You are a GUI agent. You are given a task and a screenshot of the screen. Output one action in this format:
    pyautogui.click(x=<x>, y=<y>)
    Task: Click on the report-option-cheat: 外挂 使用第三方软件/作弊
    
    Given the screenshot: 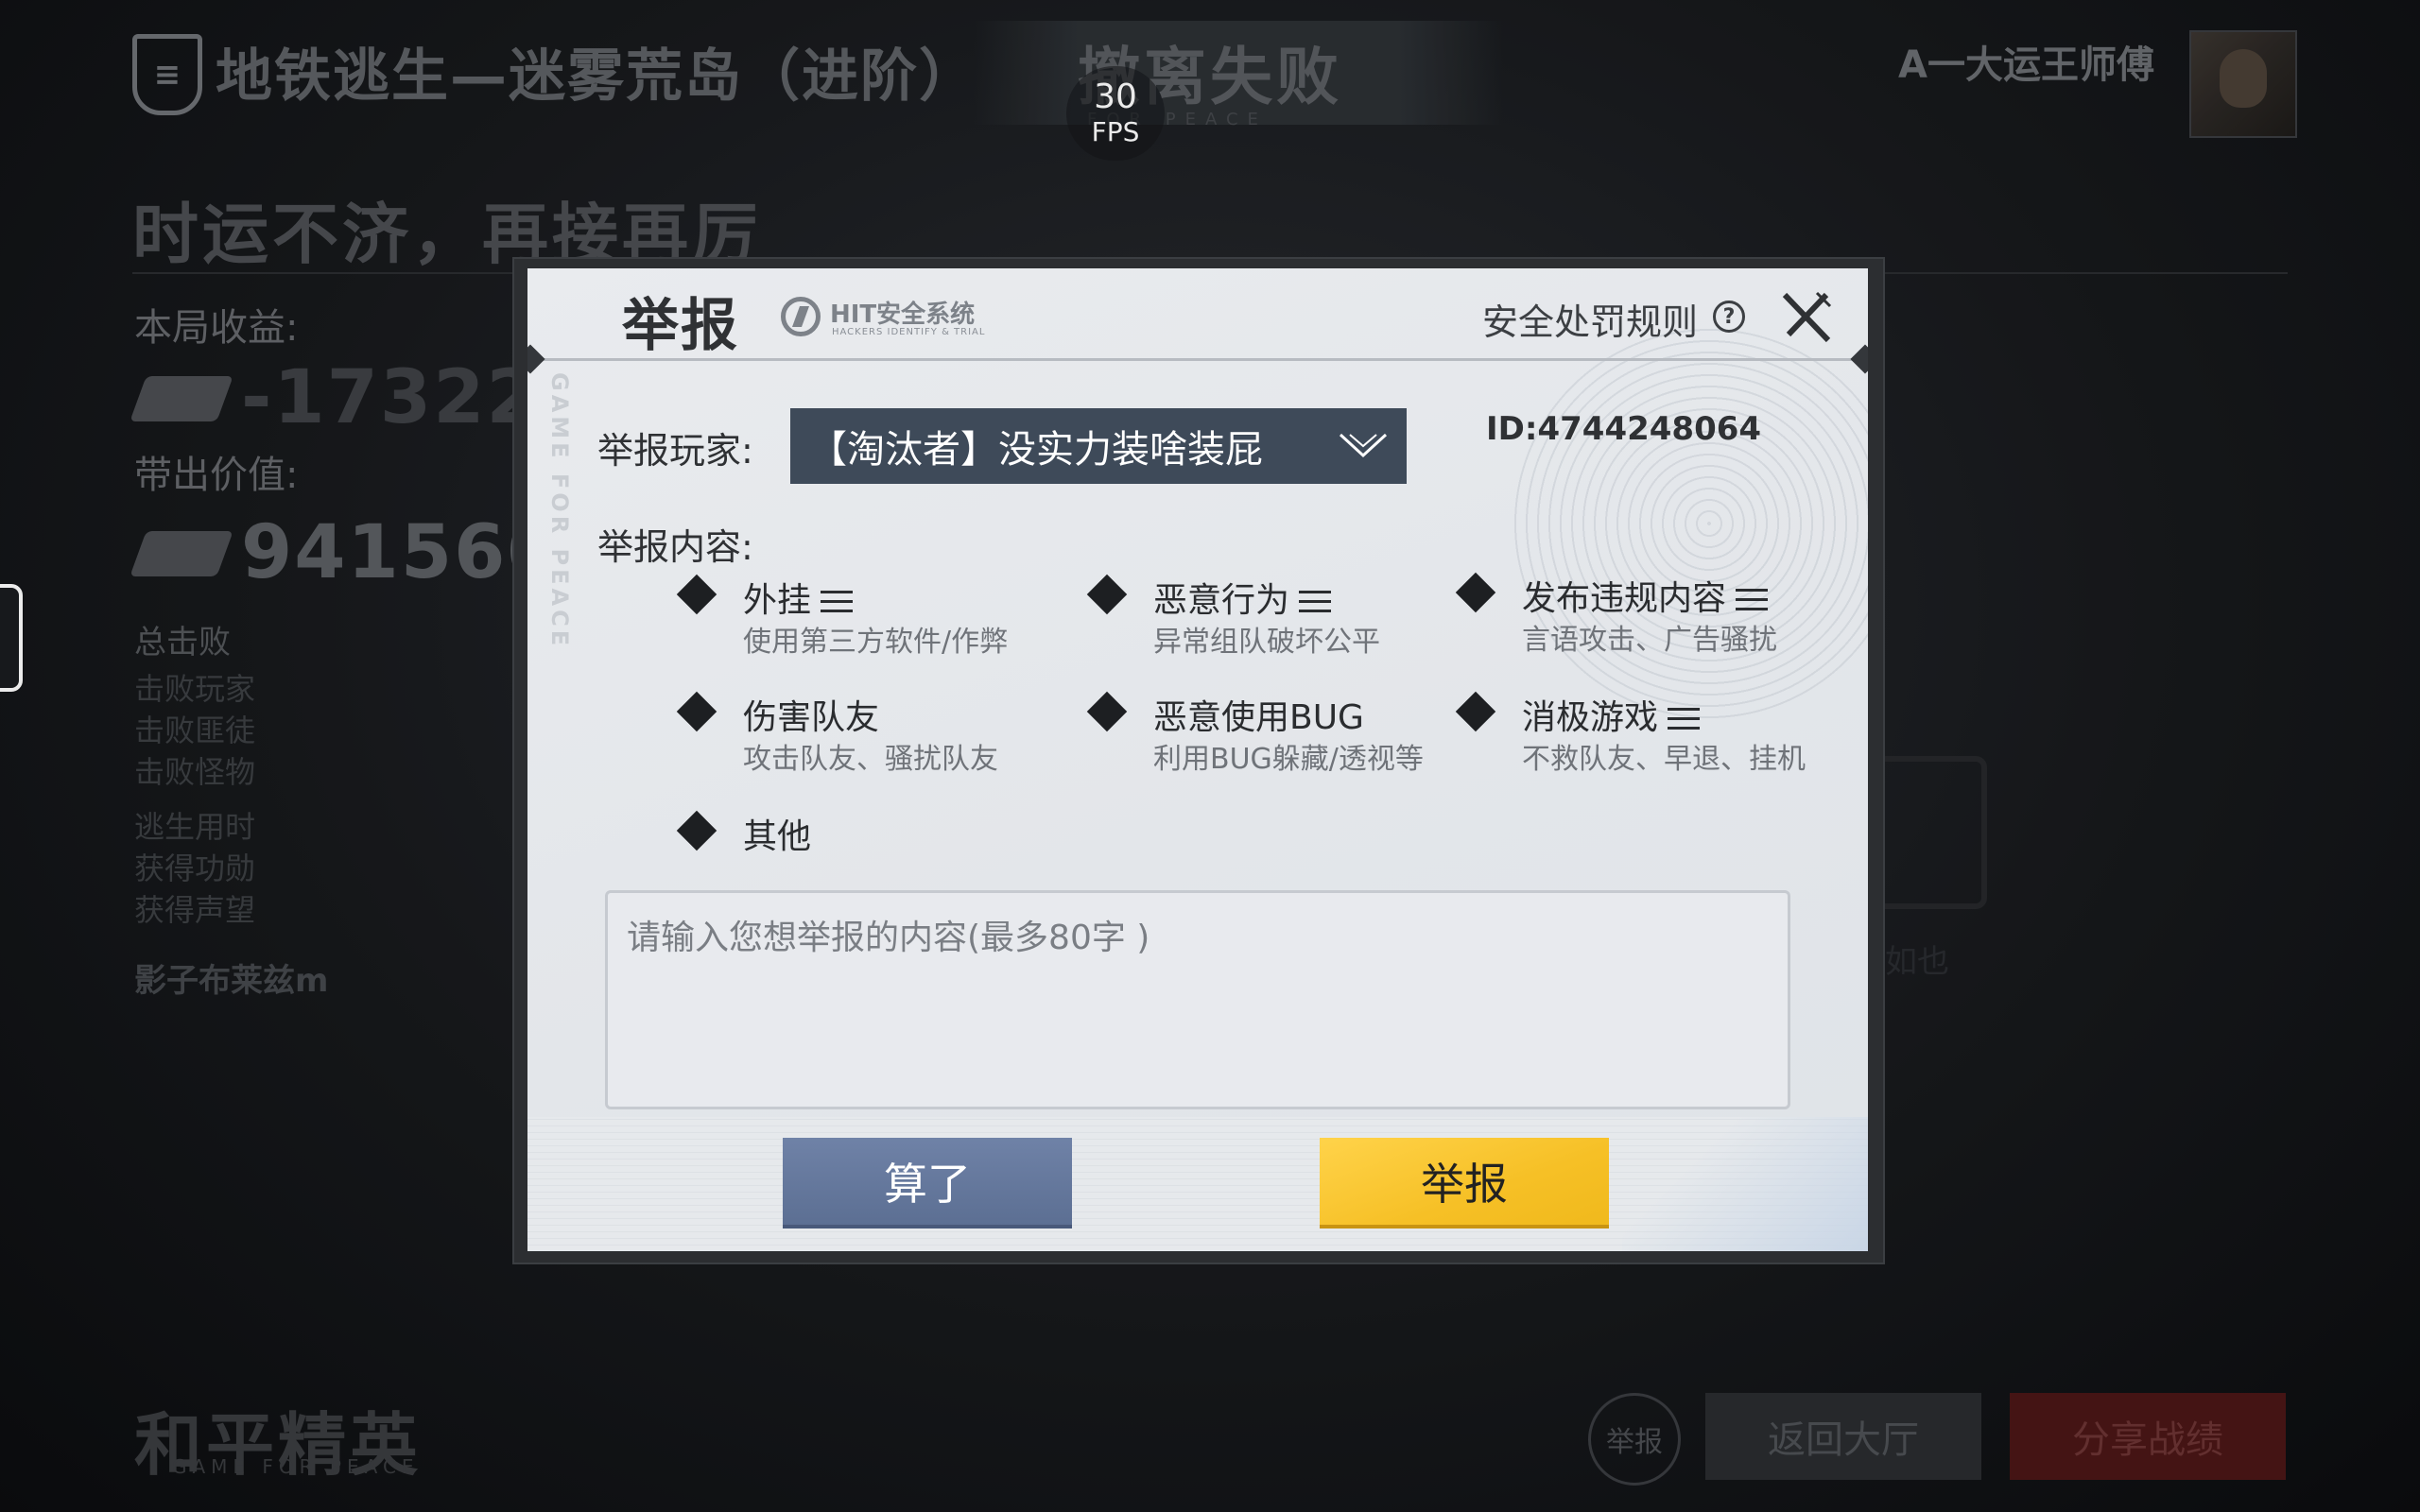 What is the action you would take?
    pyautogui.click(x=849, y=618)
    